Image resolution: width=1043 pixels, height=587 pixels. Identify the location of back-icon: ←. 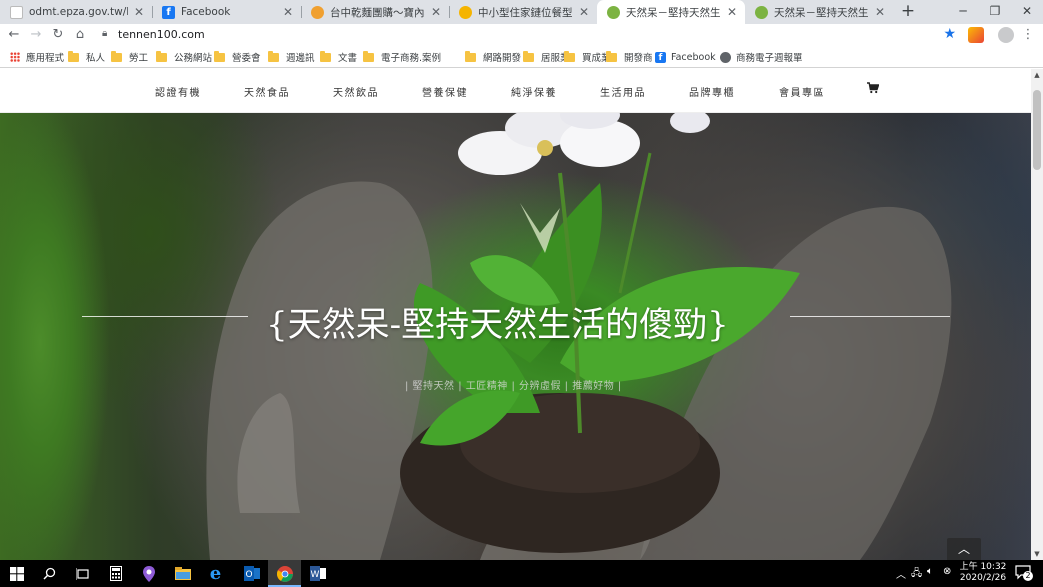
(14, 35).